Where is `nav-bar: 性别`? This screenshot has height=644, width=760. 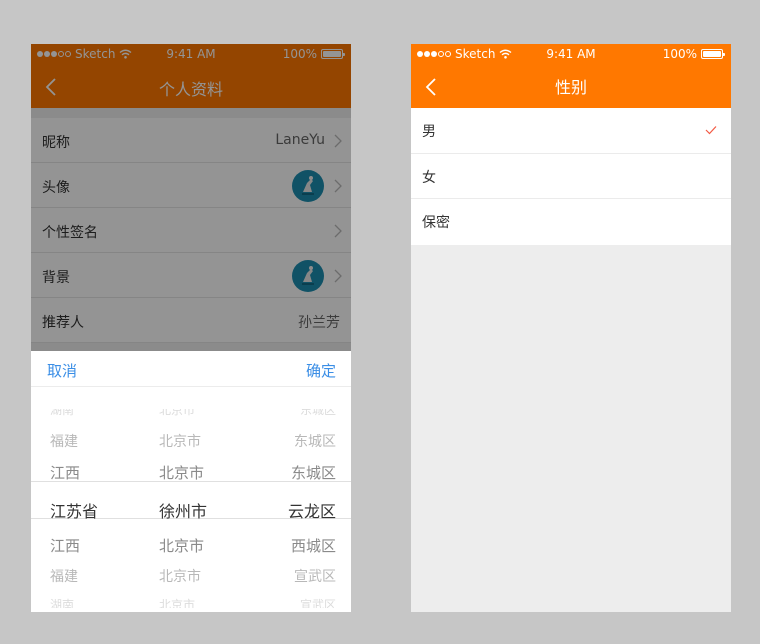 nav-bar: 性别 is located at coordinates (571, 86).